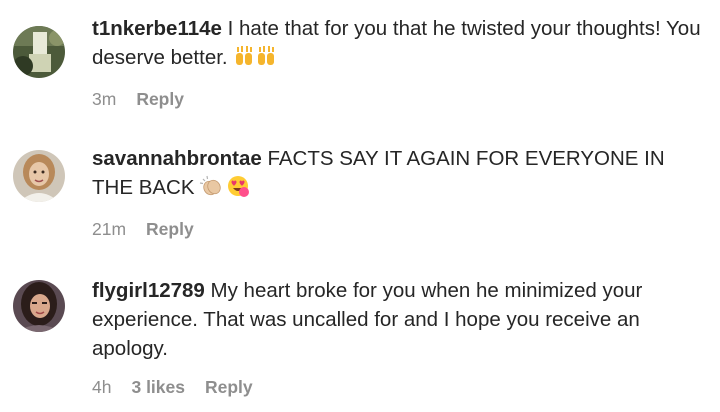 This screenshot has height=412, width=720. What do you see at coordinates (102, 387) in the screenshot?
I see `comment-timestamp: 4h` at bounding box center [102, 387].